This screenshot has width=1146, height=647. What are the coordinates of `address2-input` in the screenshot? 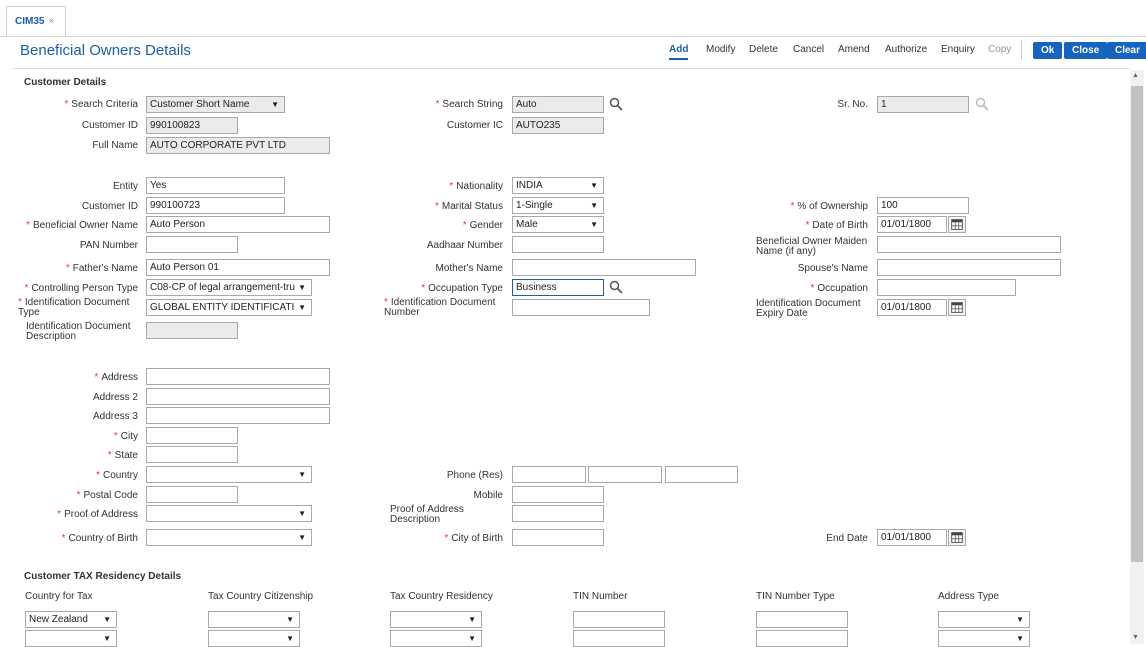 It's located at (238, 396).